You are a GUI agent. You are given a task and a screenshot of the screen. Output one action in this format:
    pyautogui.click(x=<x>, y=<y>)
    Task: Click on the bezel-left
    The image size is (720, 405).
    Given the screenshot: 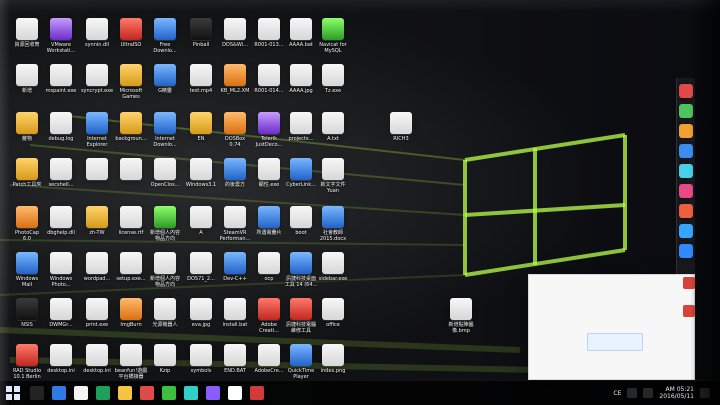 What is the action you would take?
    pyautogui.click(x=5, y=202)
    